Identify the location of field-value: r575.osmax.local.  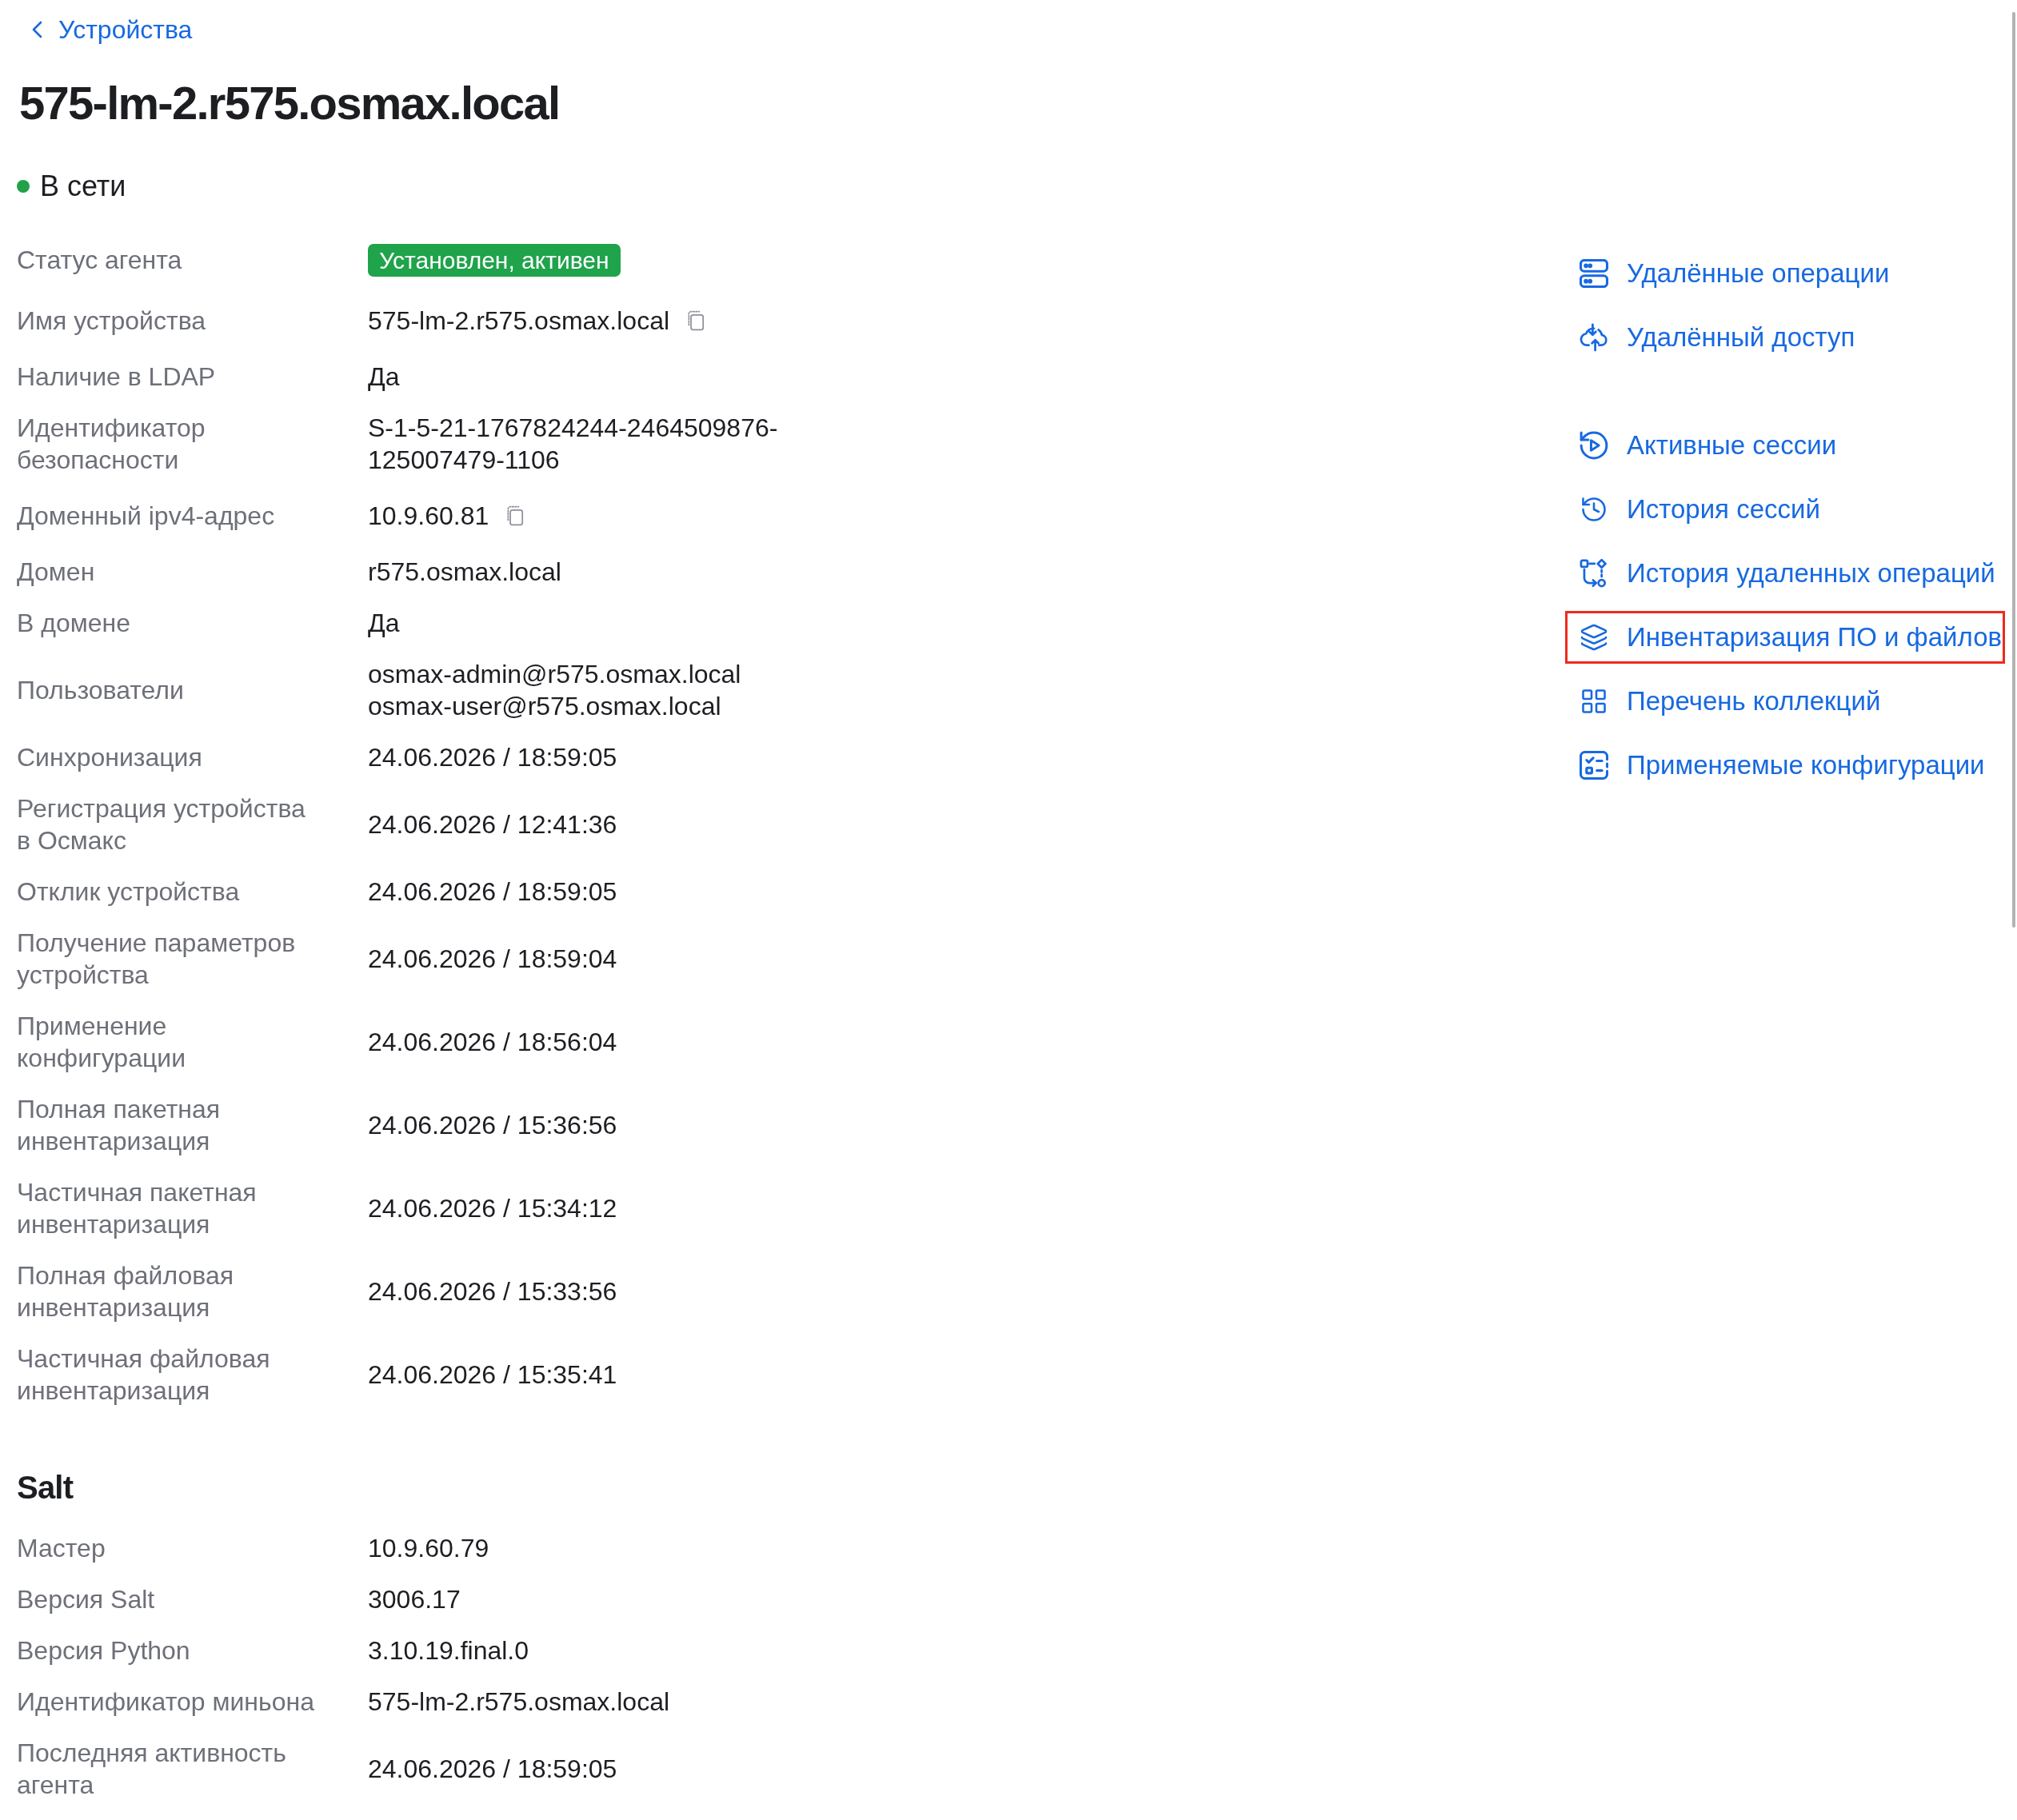
(465, 572).